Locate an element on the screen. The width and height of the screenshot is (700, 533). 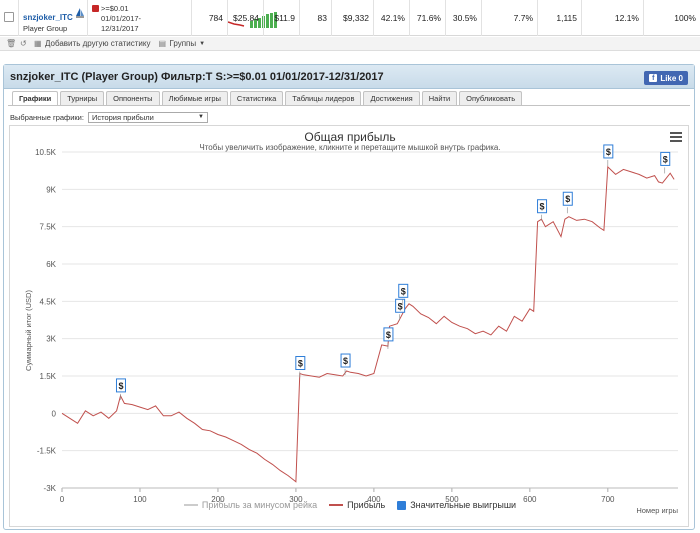
stat-entrants: 1,115 is located at coordinates (560, 18).